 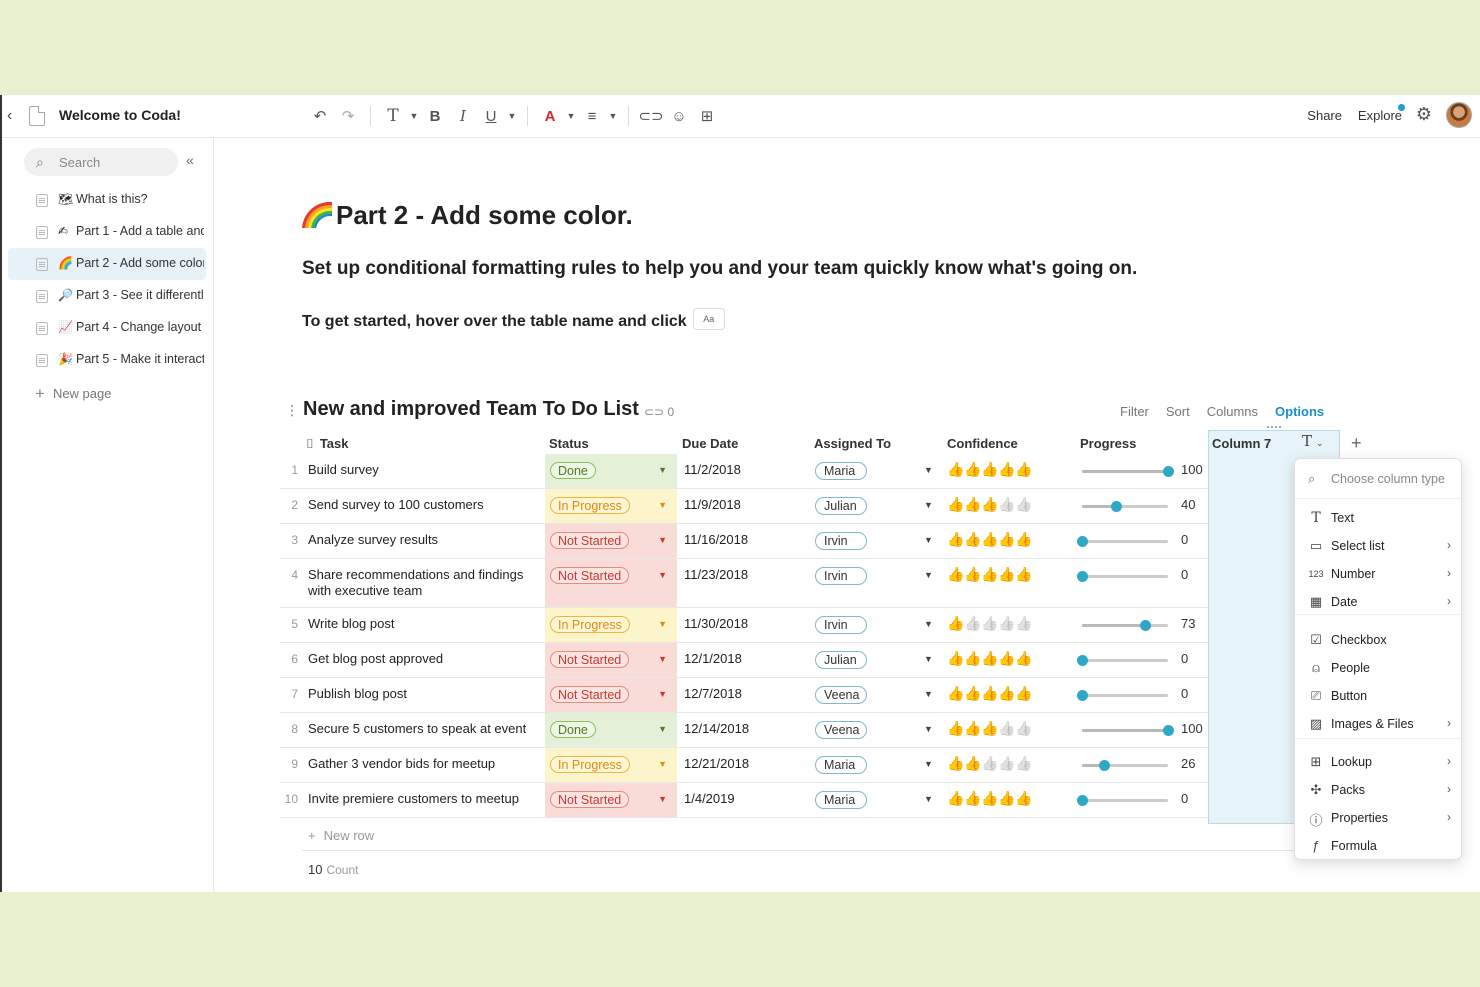 What do you see at coordinates (1378, 518) in the screenshot?
I see `menu-item-text: T Text` at bounding box center [1378, 518].